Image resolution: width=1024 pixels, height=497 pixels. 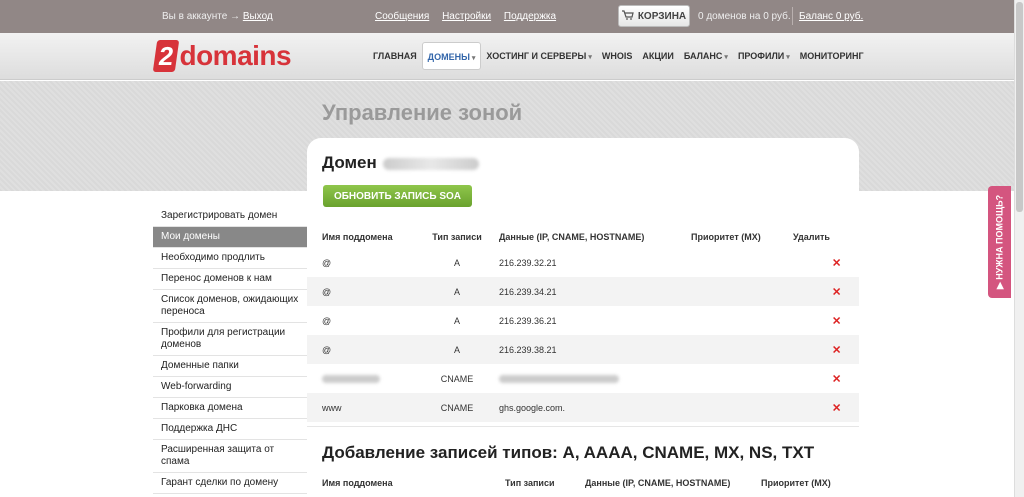 What do you see at coordinates (230, 366) in the screenshot?
I see `sidebar-item-folders: Доменные папки` at bounding box center [230, 366].